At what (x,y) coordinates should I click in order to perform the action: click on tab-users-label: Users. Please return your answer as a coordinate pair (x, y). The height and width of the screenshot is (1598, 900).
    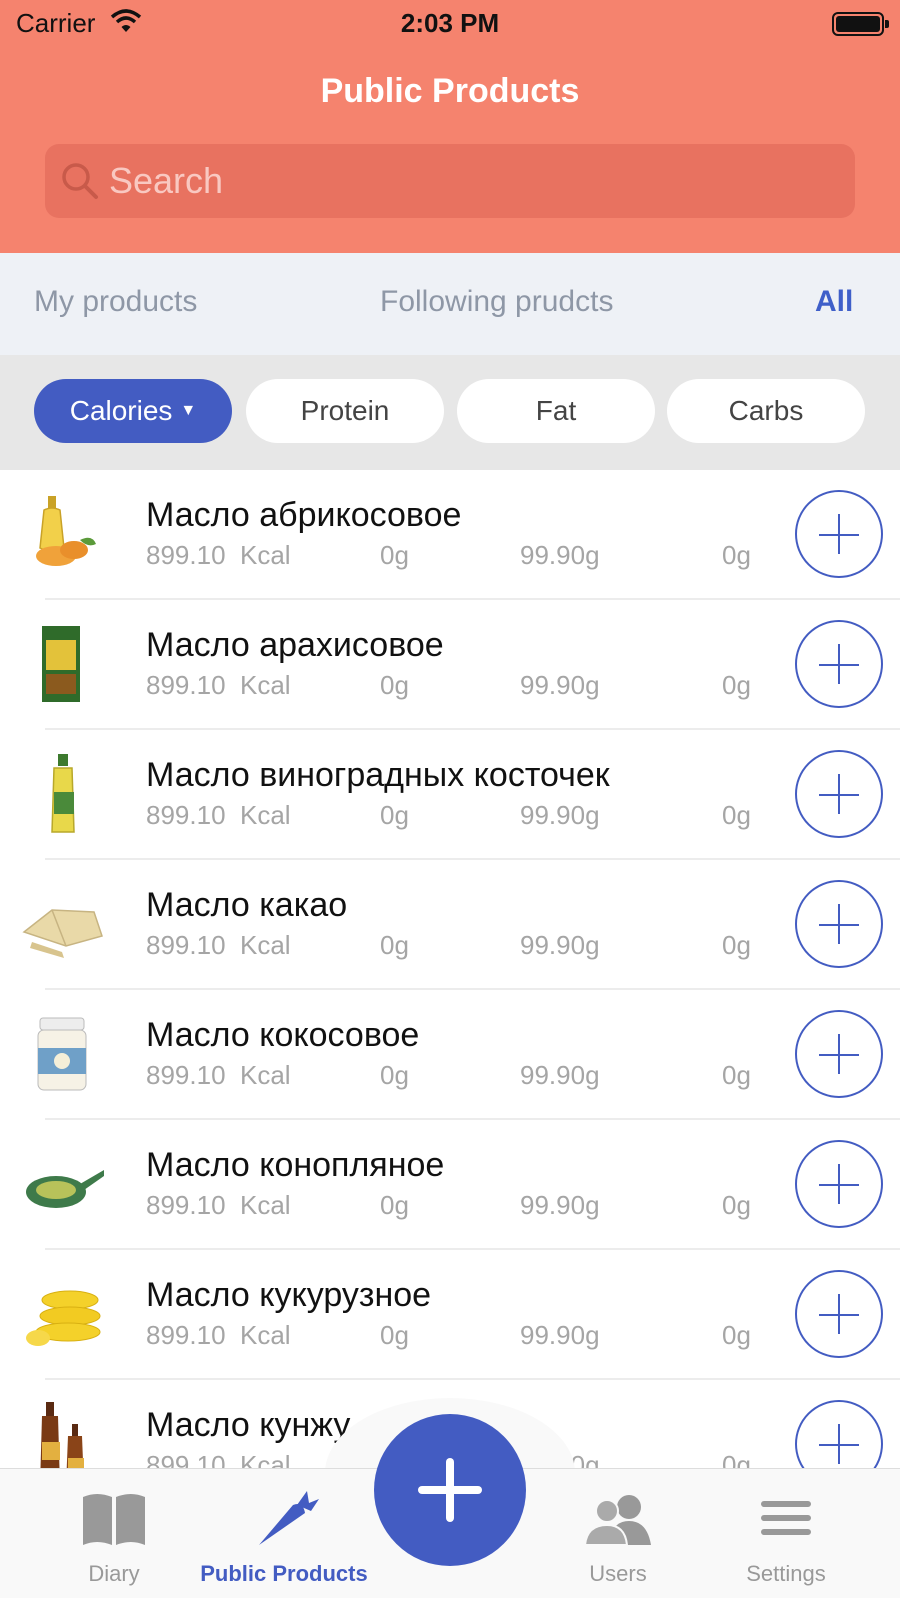
    Looking at the image, I should click on (618, 1573).